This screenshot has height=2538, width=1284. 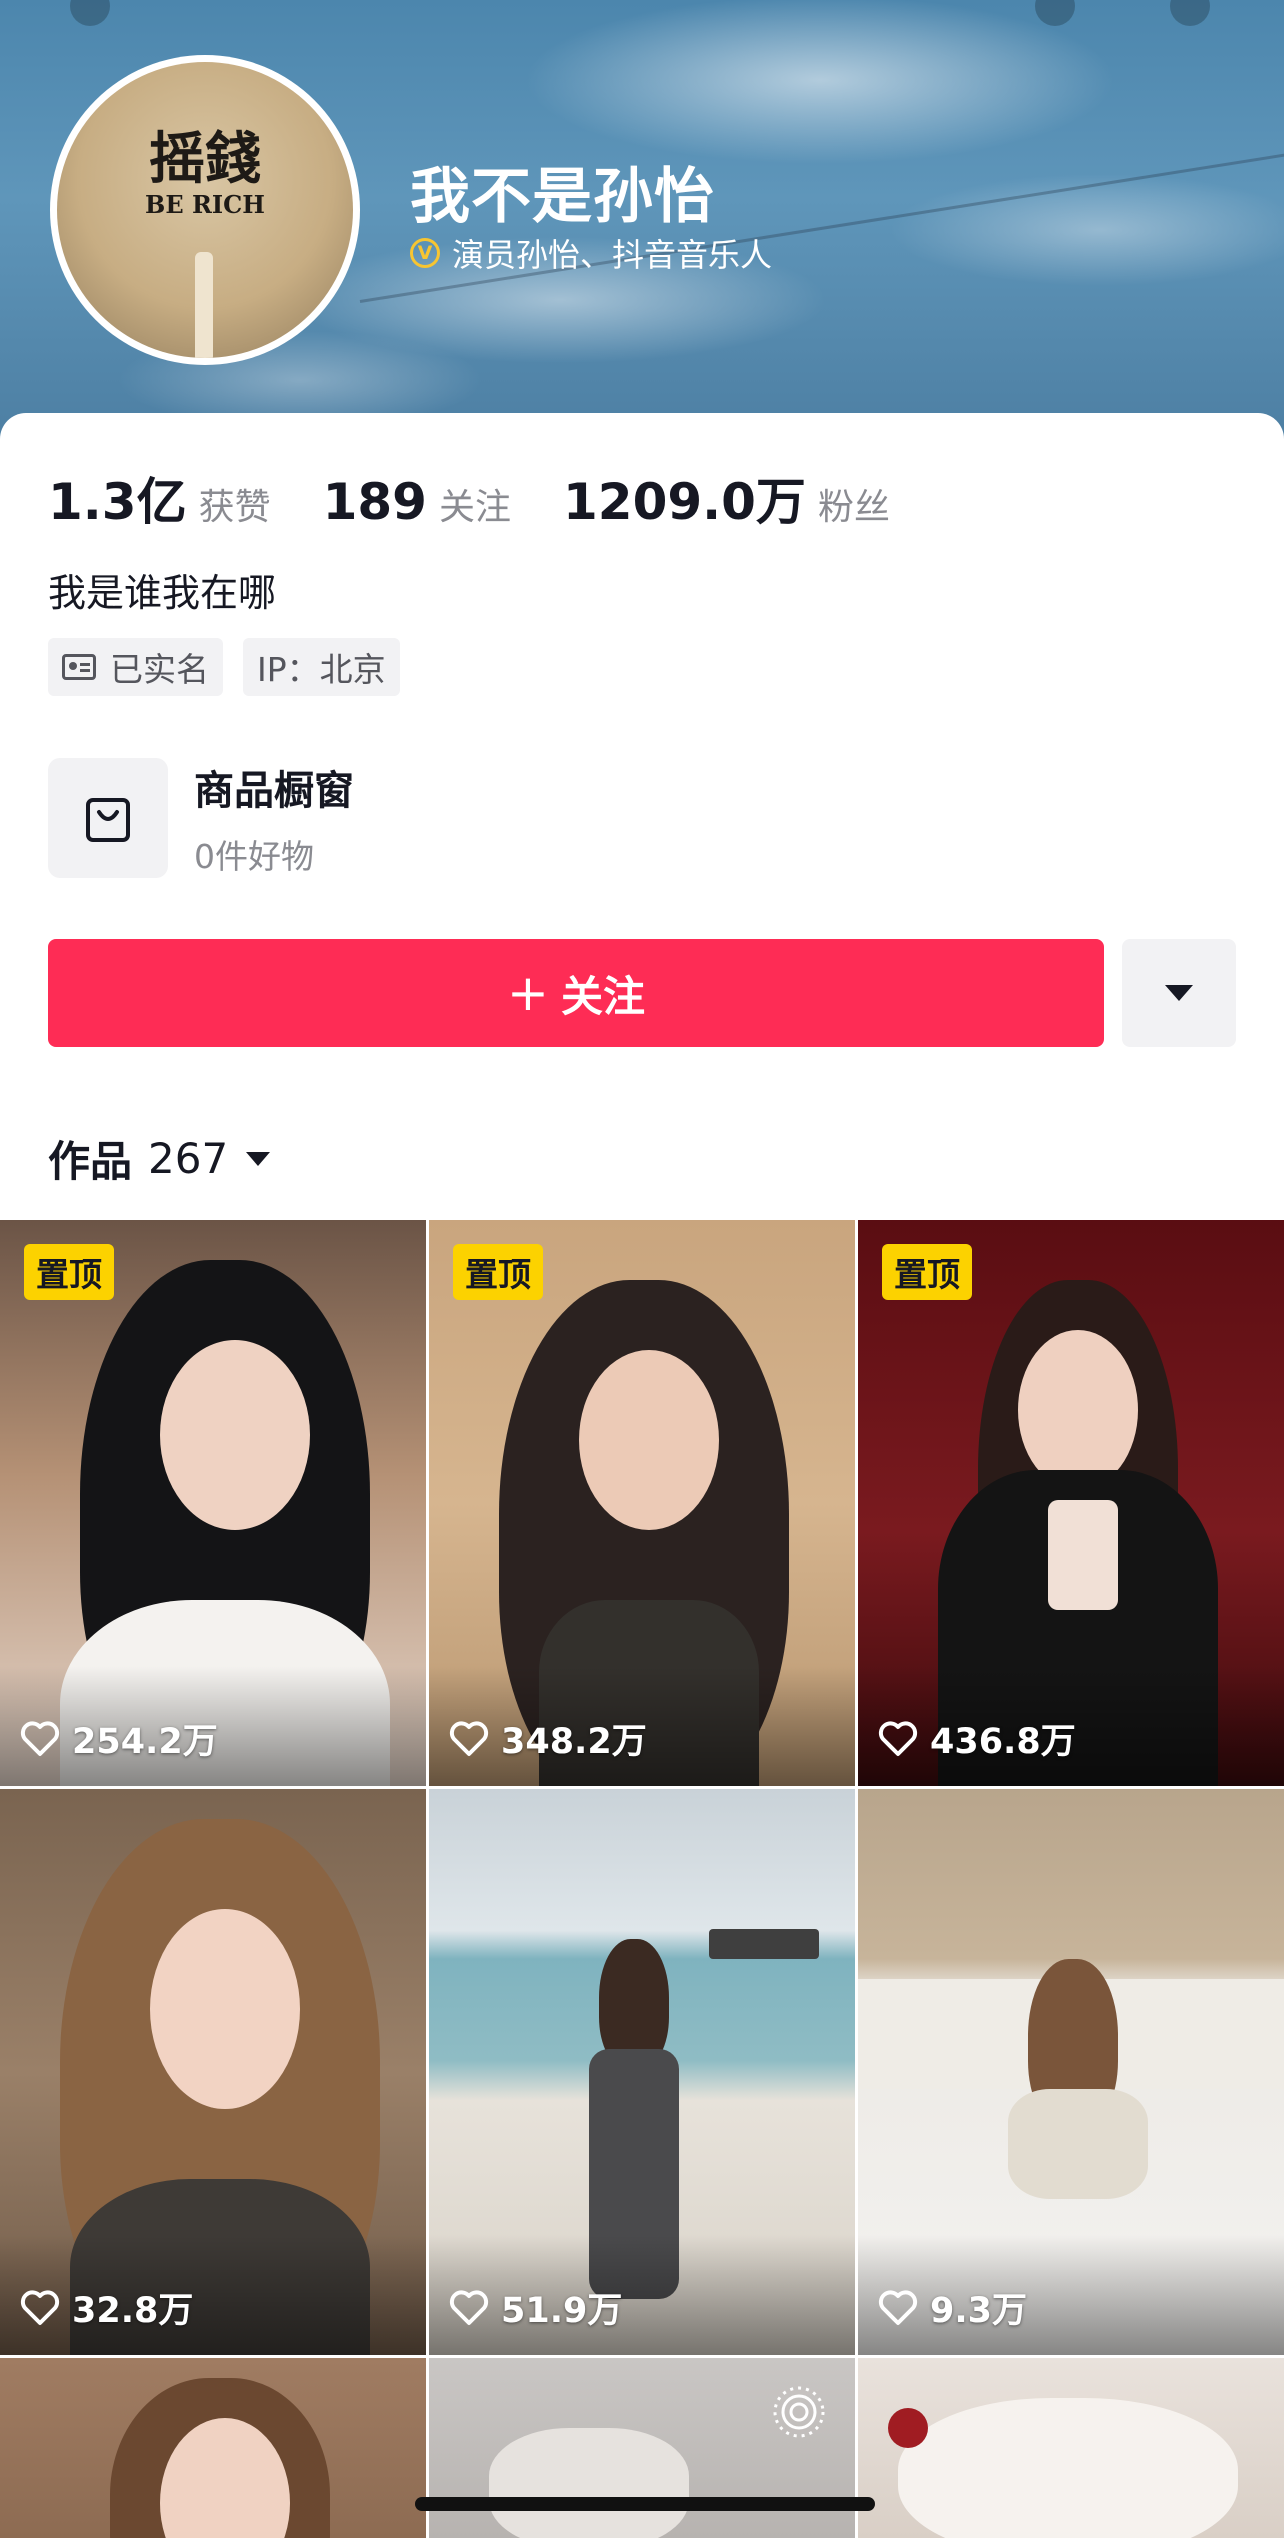 What do you see at coordinates (645, 2504) in the screenshot?
I see `home-indicator` at bounding box center [645, 2504].